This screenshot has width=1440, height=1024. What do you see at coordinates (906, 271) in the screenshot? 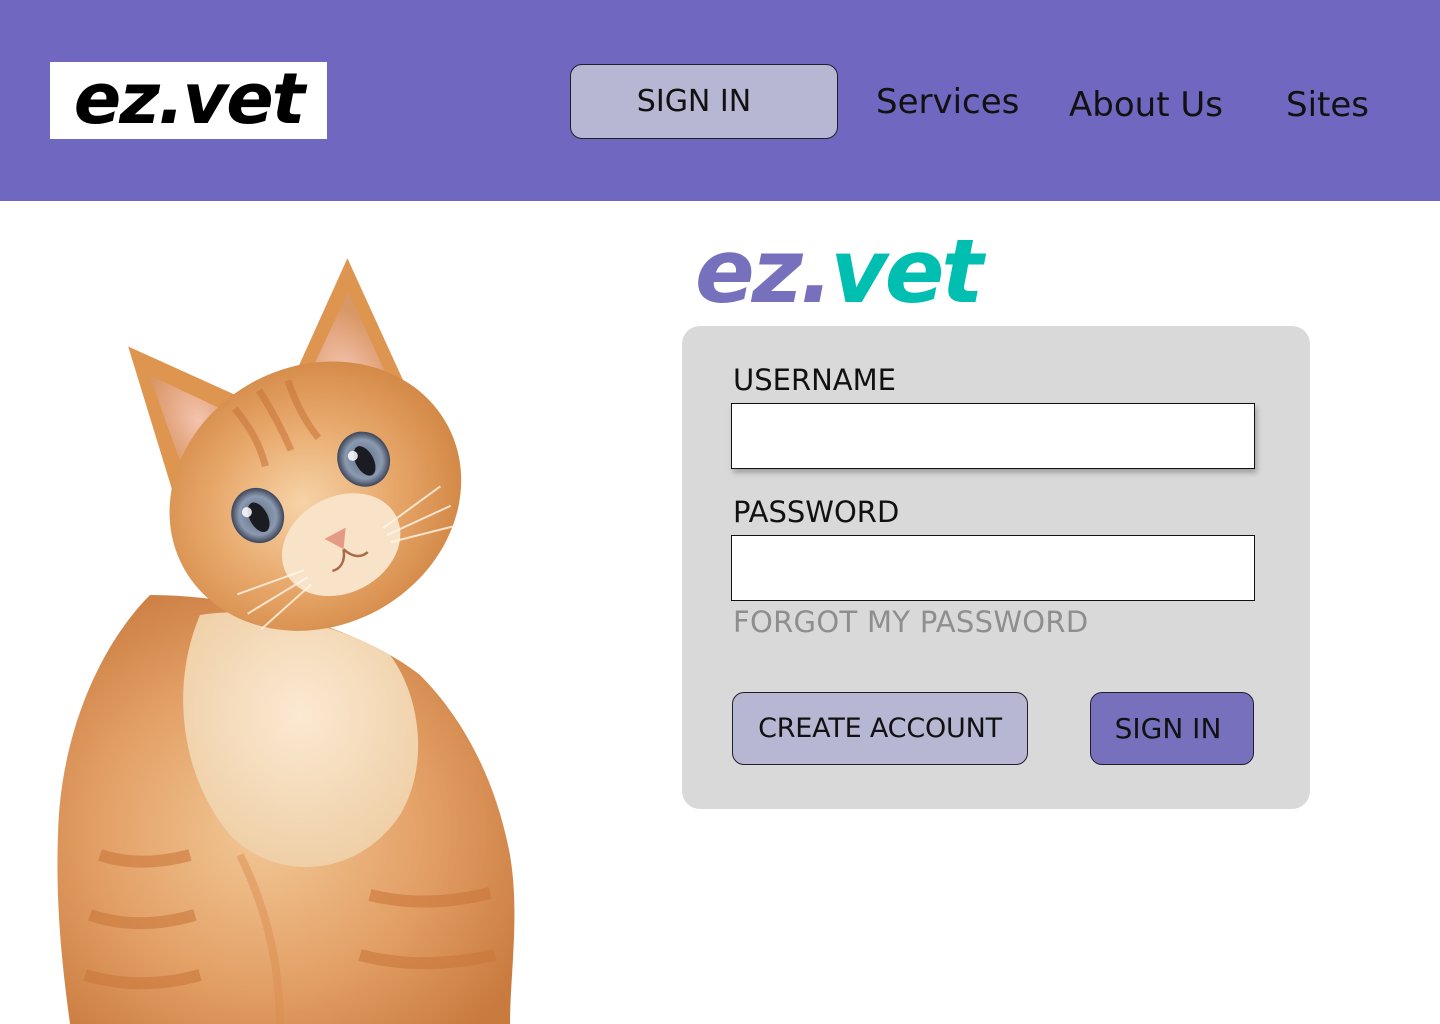
I see `brand-logo-vet: vet` at bounding box center [906, 271].